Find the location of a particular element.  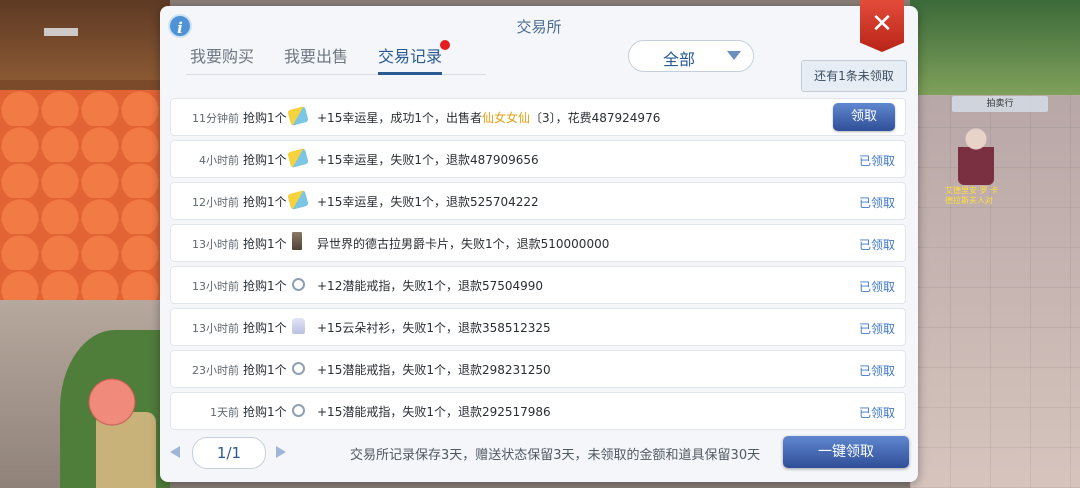

player-tag is located at coordinates (61, 32).